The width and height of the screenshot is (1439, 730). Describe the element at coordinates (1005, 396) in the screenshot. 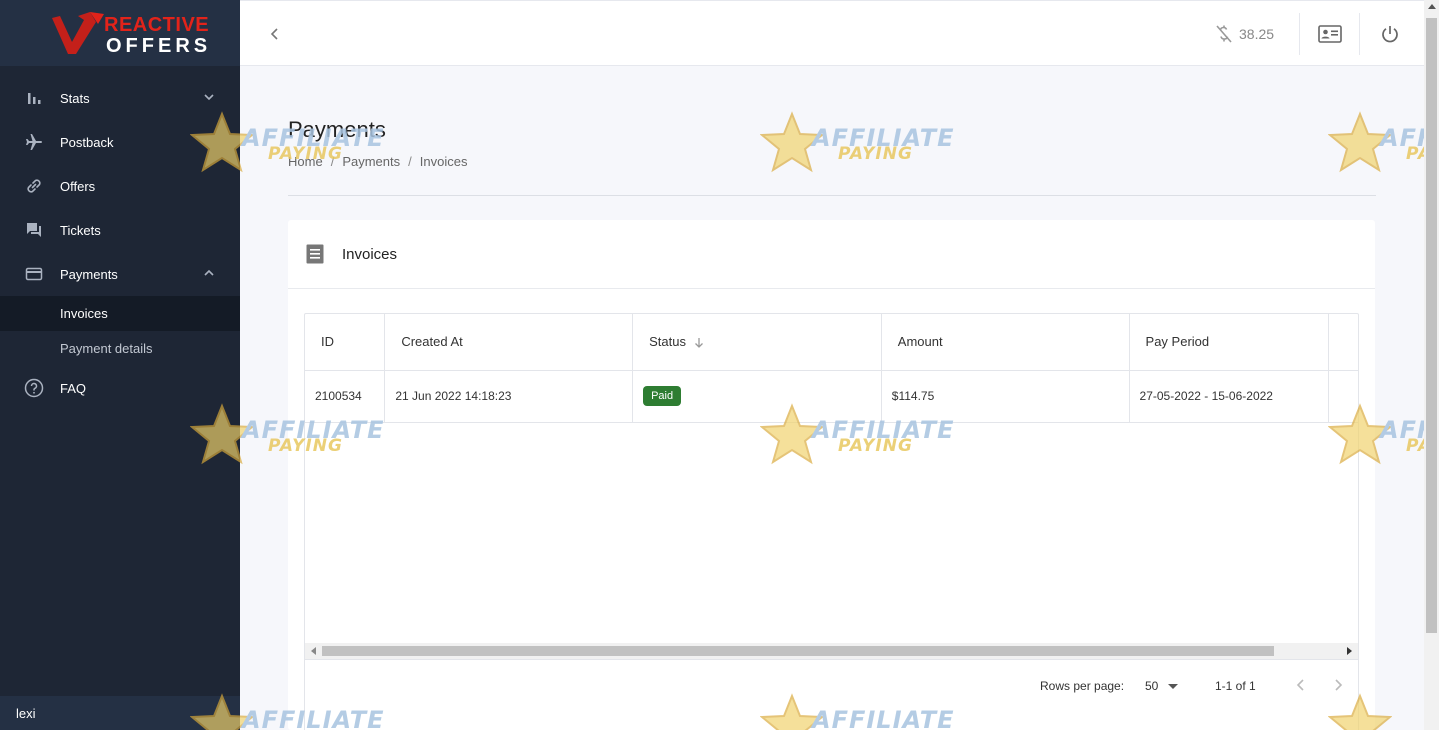

I see `cell-amount: $114.75` at that location.